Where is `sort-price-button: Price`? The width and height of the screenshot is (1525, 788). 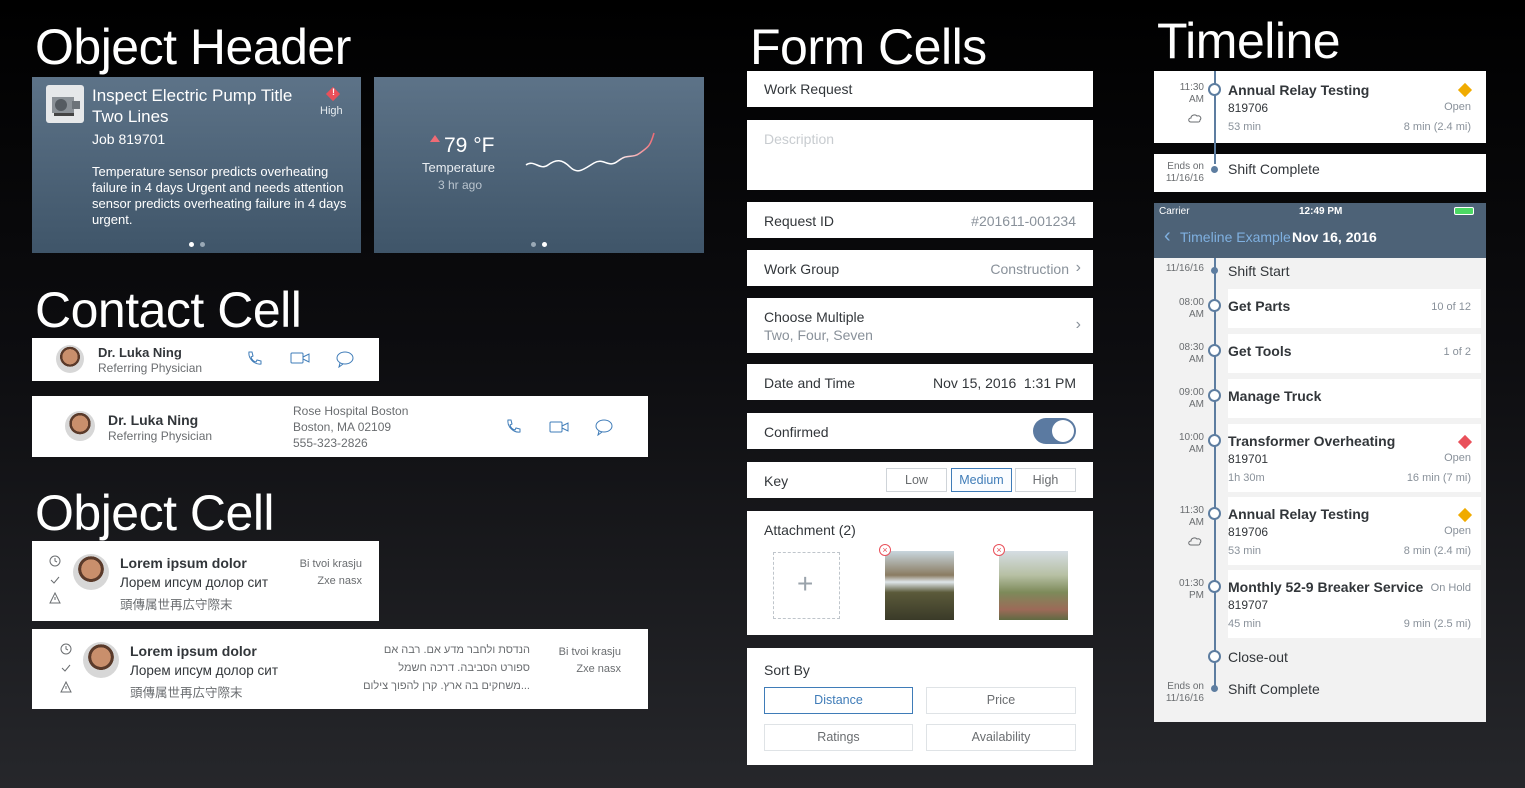
sort-price-button: Price is located at coordinates (1001, 700).